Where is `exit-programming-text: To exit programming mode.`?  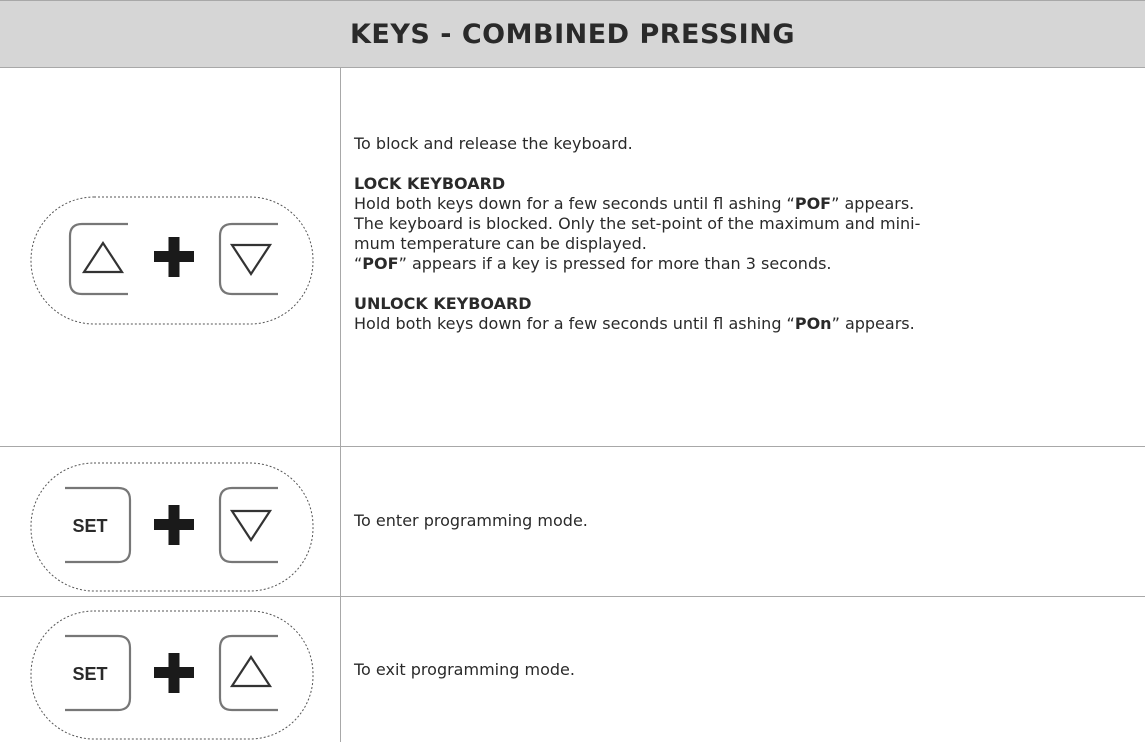
exit-programming-text: To exit programming mode. is located at coordinates (464, 669).